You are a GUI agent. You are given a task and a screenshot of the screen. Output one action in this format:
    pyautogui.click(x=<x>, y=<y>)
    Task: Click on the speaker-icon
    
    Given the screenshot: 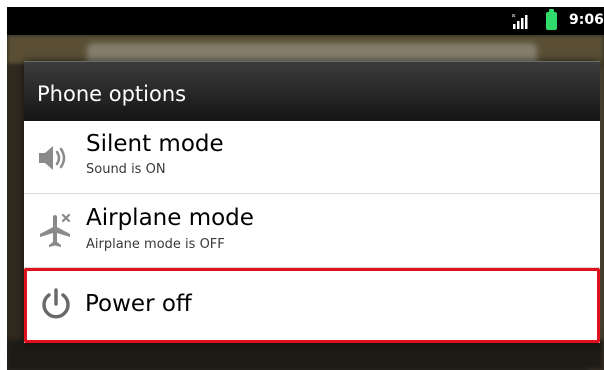 What is the action you would take?
    pyautogui.click(x=52, y=158)
    